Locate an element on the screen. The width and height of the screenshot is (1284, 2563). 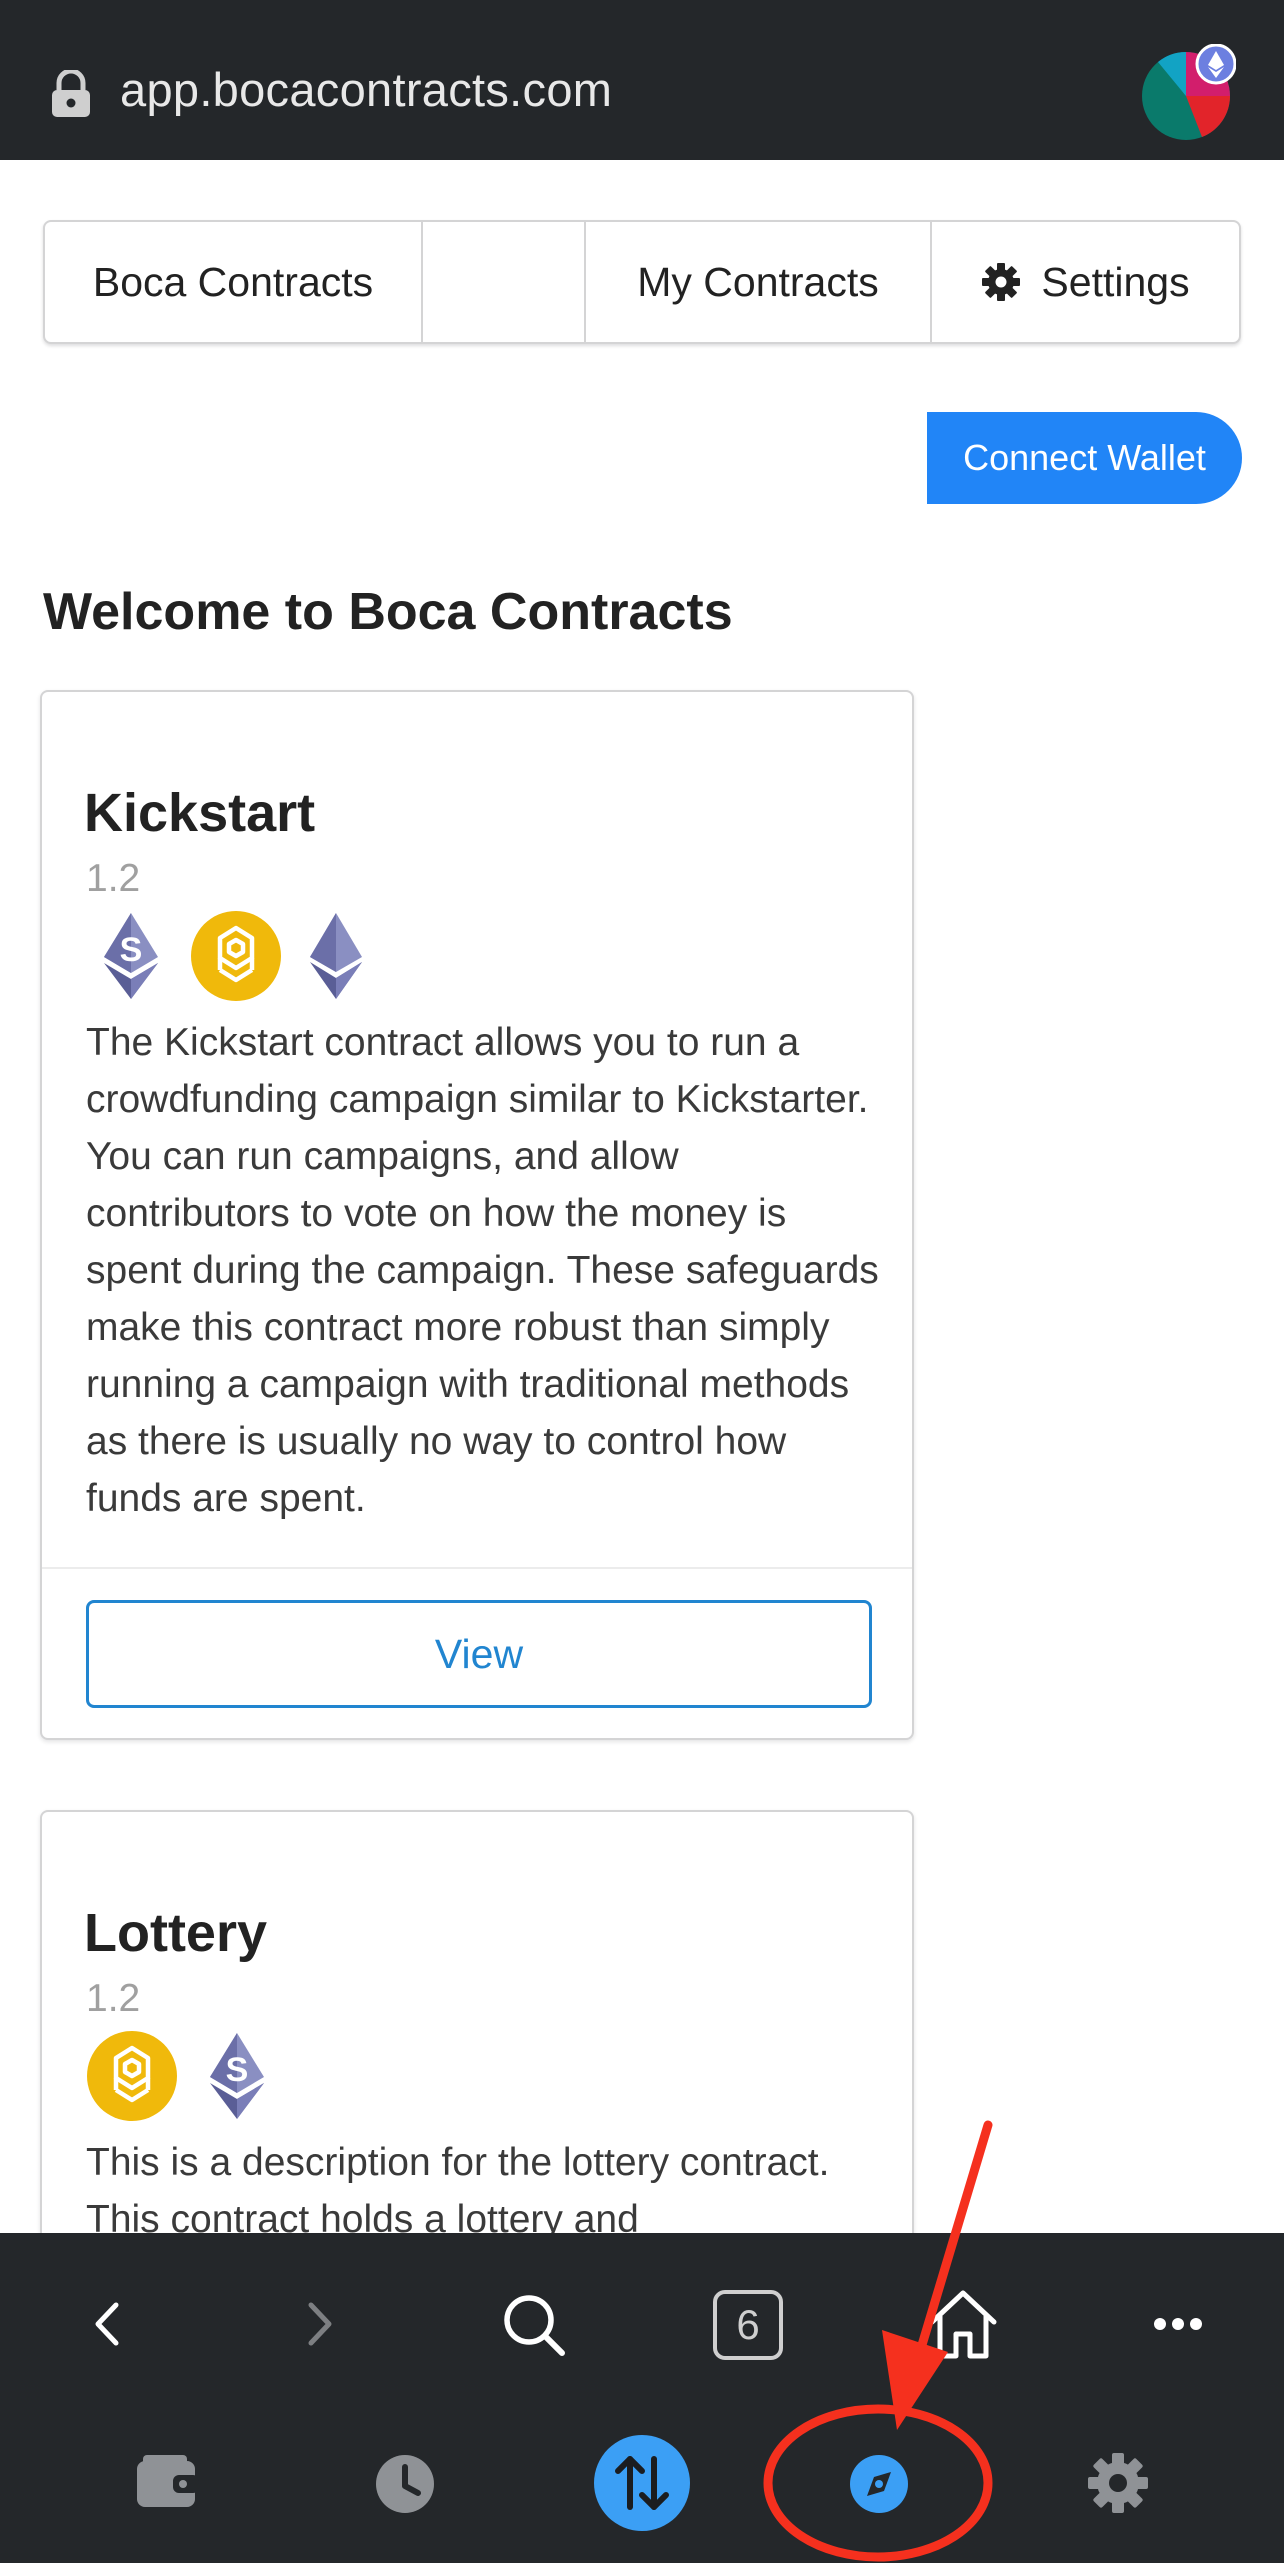
nav-empty-item is located at coordinates (504, 282).